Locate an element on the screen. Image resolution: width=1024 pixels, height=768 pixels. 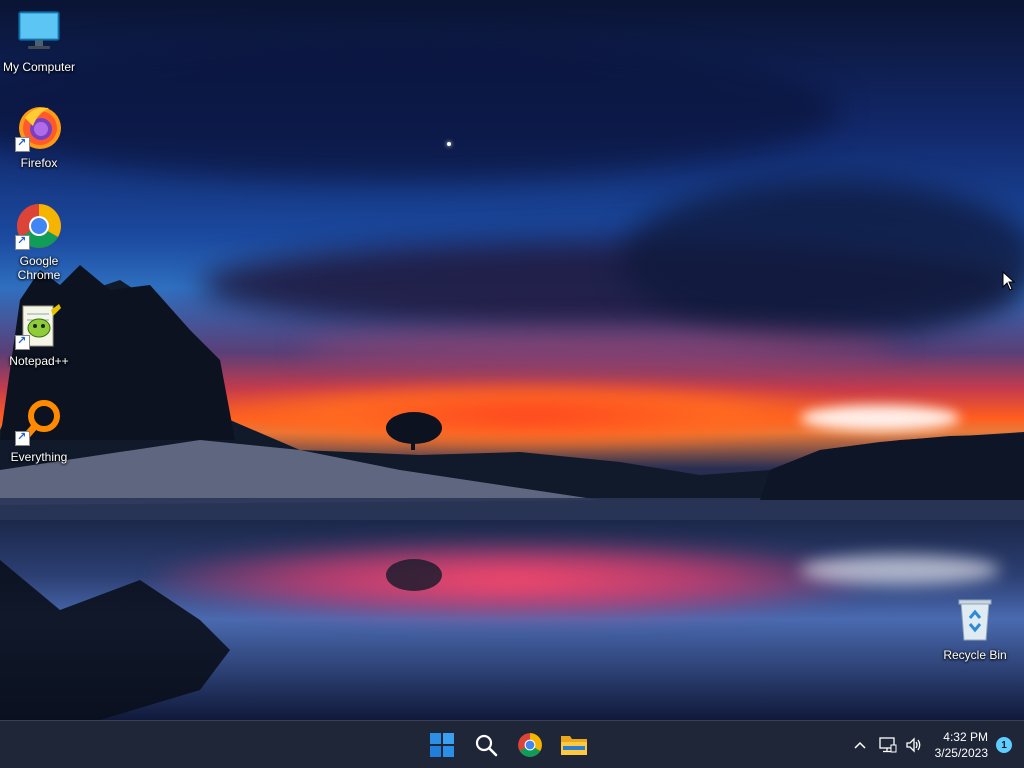
firefox-icon is located at coordinates (39, 128).